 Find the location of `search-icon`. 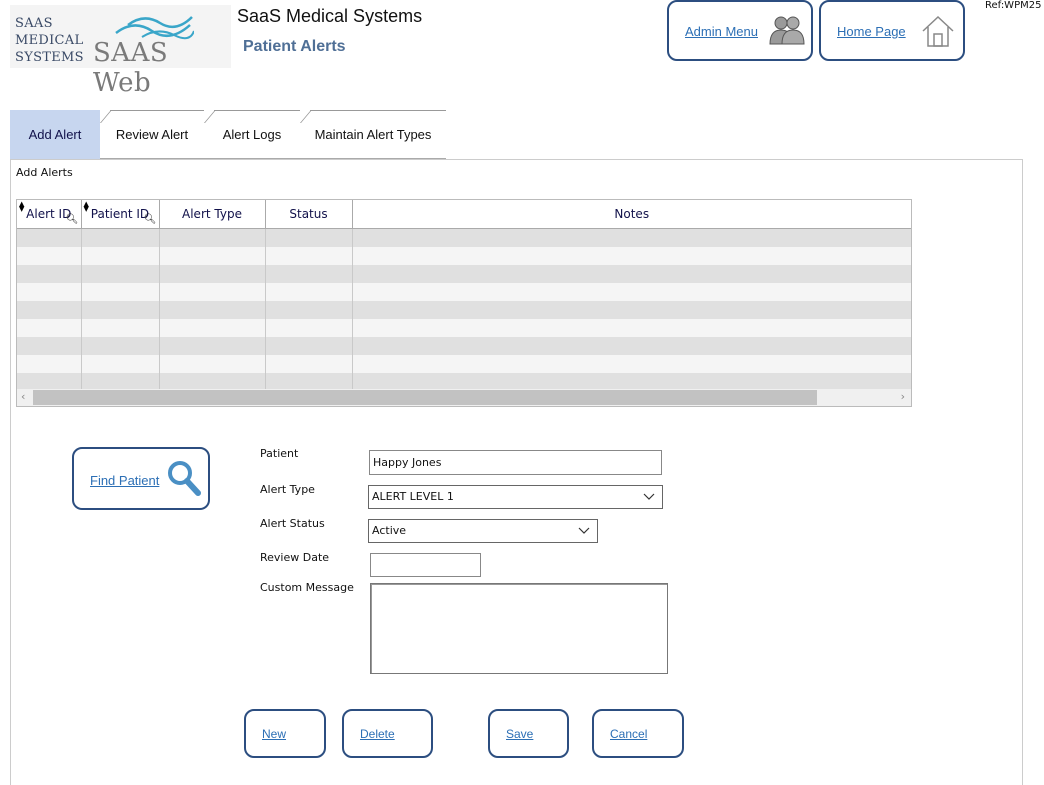

search-icon is located at coordinates (184, 478).